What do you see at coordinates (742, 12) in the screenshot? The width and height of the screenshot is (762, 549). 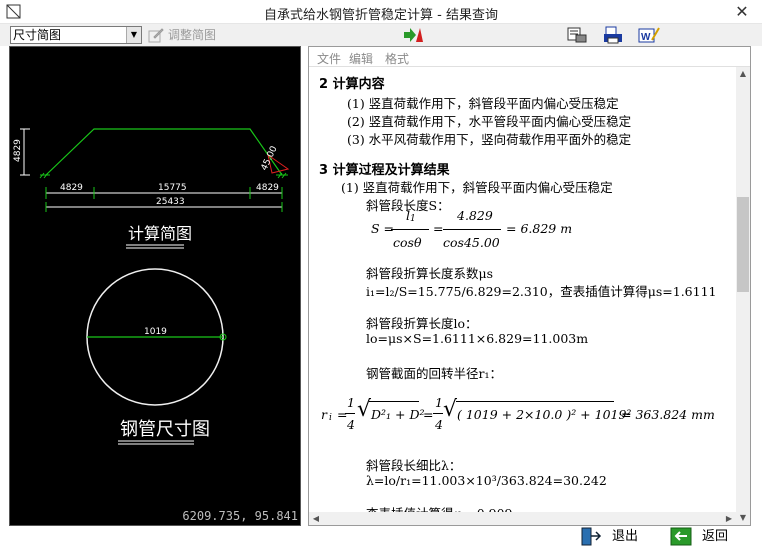 I see `close-button: ✕` at bounding box center [742, 12].